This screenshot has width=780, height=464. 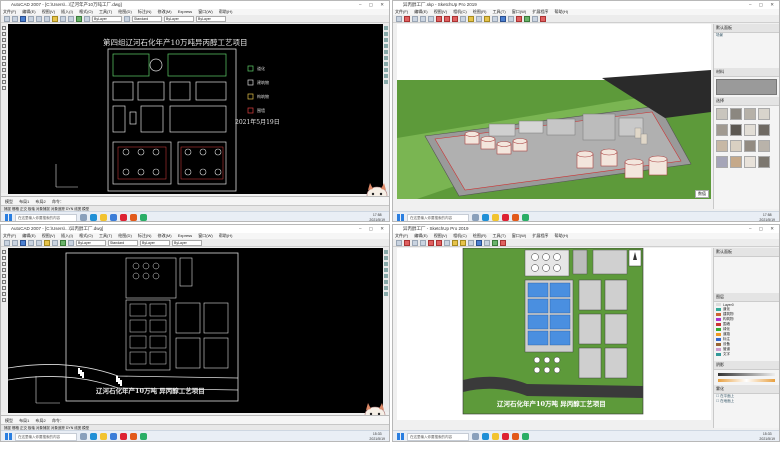 I want to click on tape-measure-icon, so click(x=471, y=18).